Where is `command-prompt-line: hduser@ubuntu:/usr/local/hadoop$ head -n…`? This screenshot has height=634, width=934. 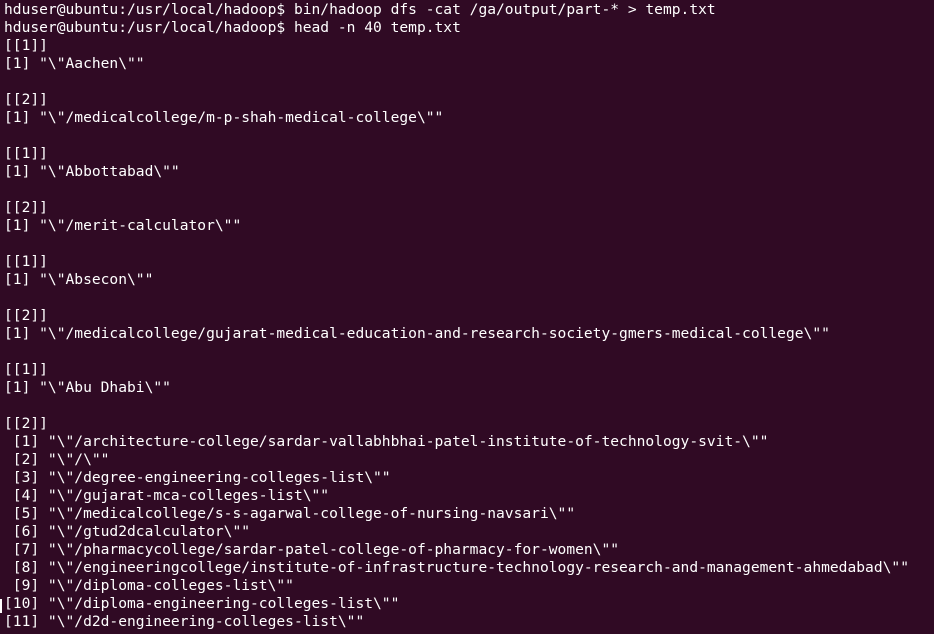 command-prompt-line: hduser@ubuntu:/usr/local/hadoop$ head -n… is located at coordinates (232, 27).